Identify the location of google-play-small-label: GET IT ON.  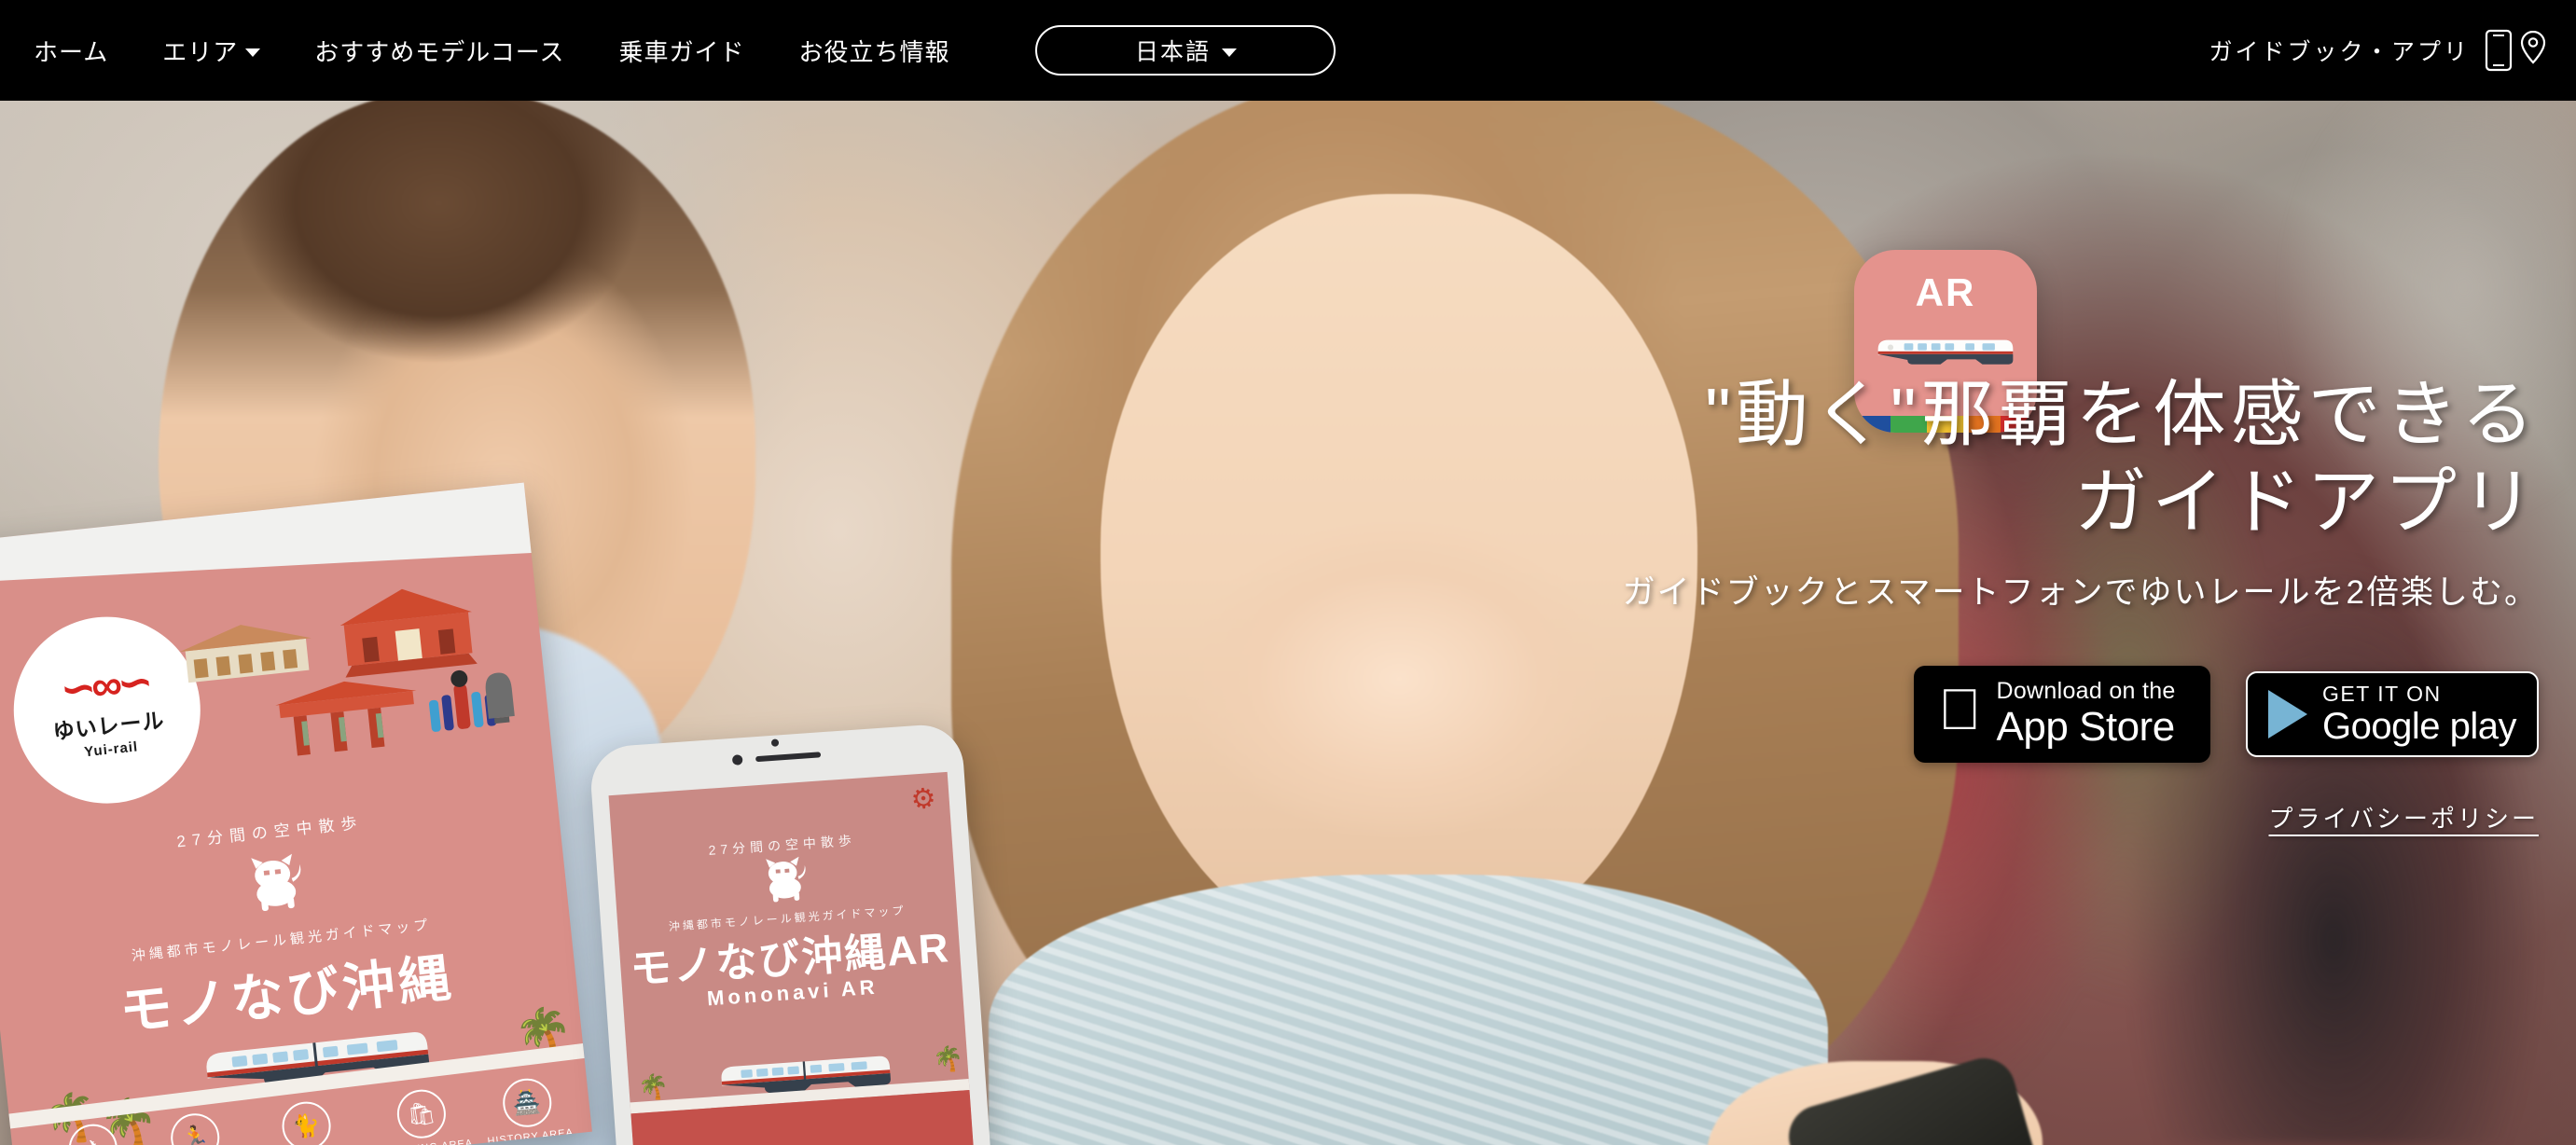
(2382, 693).